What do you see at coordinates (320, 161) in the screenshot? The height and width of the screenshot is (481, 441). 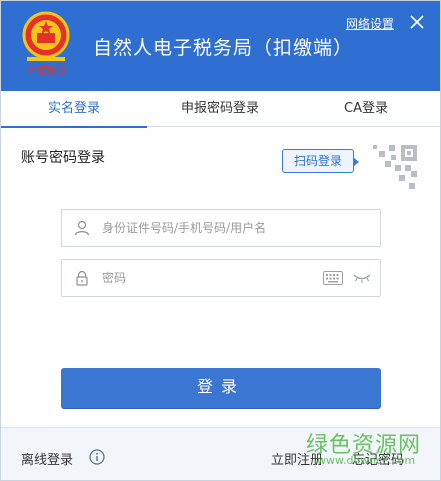 I see `scan-login-button: 扫码登录` at bounding box center [320, 161].